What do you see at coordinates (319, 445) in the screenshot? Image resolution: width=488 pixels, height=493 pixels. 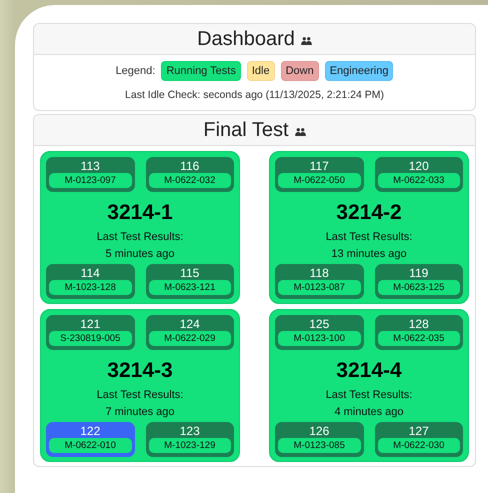 I see `part-number: M-0123-085` at bounding box center [319, 445].